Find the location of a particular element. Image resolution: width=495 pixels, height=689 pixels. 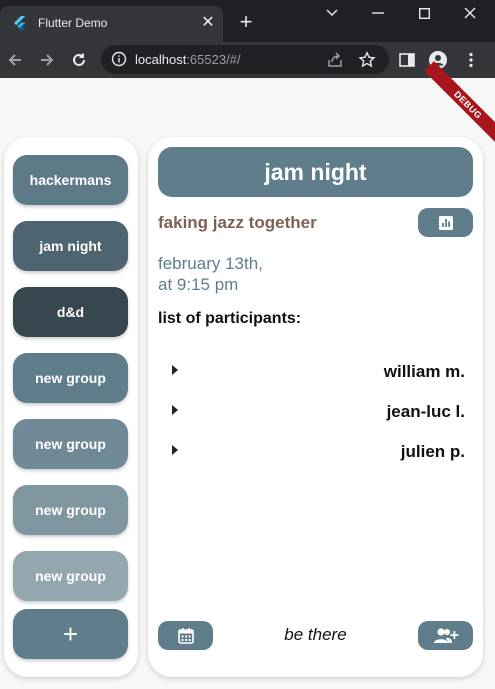

side-panel-icon is located at coordinates (407, 60).